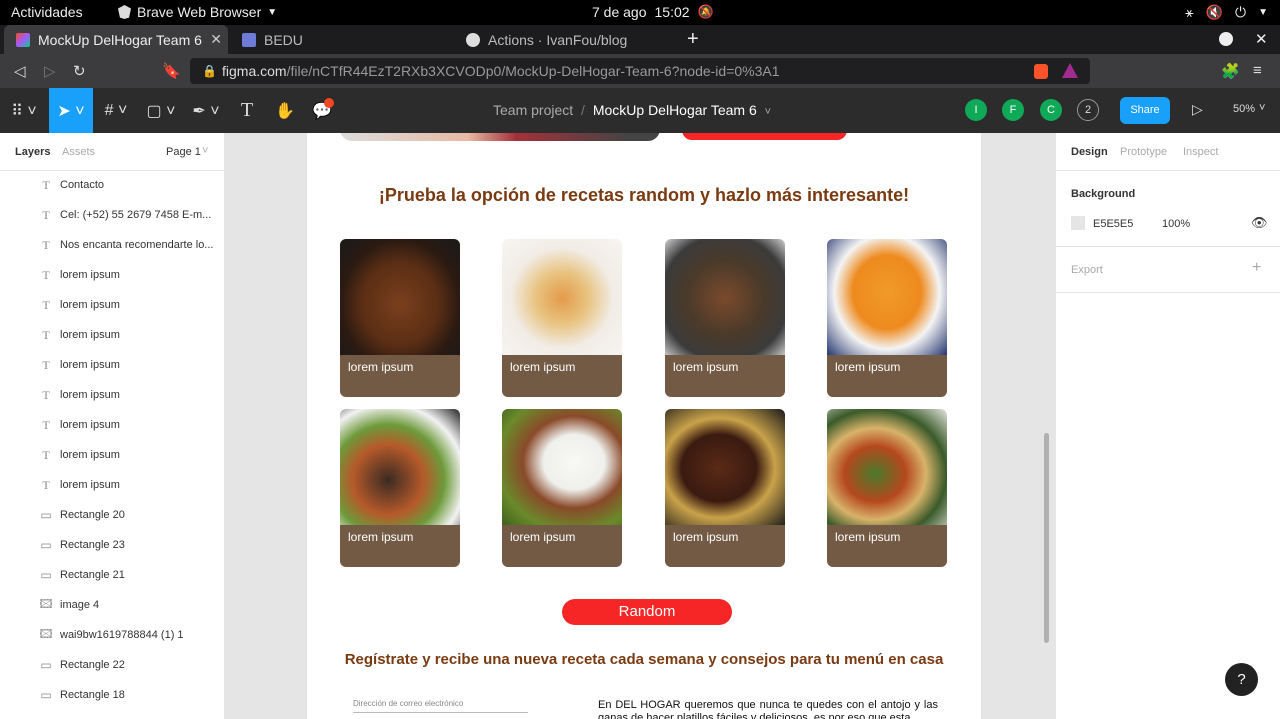 The width and height of the screenshot is (1280, 719). What do you see at coordinates (116, 110) in the screenshot?
I see `frame-tool-icon: # ˅` at bounding box center [116, 110].